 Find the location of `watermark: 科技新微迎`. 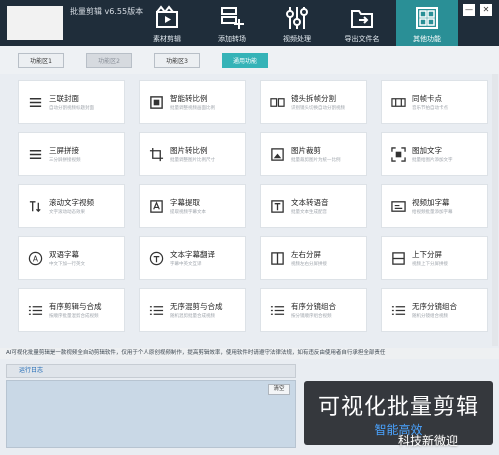

watermark: 科技新微迎 is located at coordinates (428, 441).